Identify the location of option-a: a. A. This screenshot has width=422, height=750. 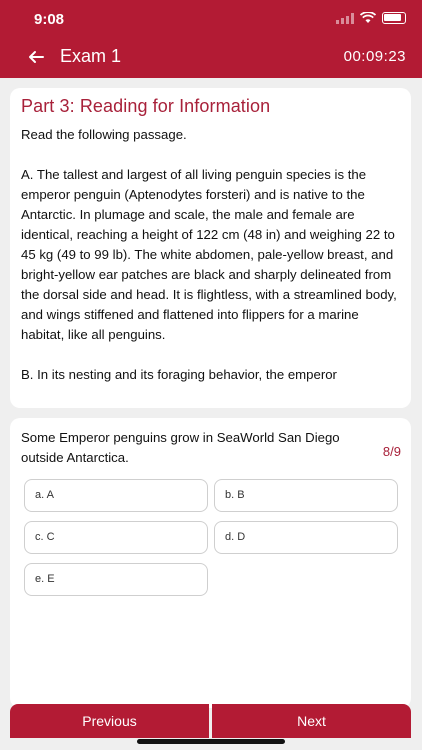
(116, 495).